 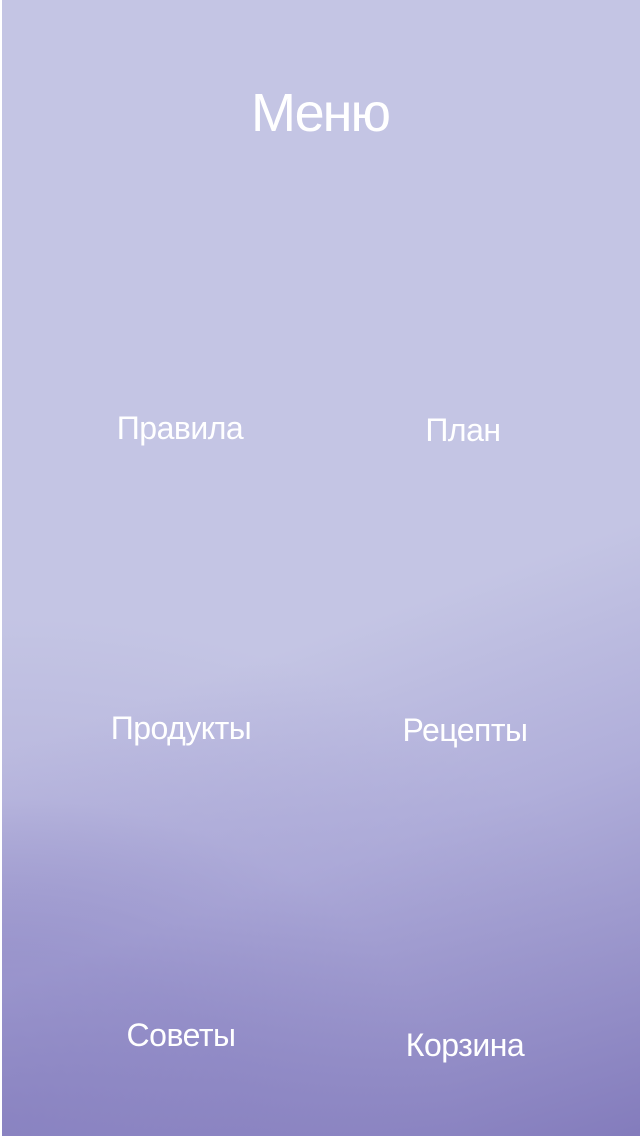 I want to click on menu-item-rules: Правила, so click(x=180, y=428).